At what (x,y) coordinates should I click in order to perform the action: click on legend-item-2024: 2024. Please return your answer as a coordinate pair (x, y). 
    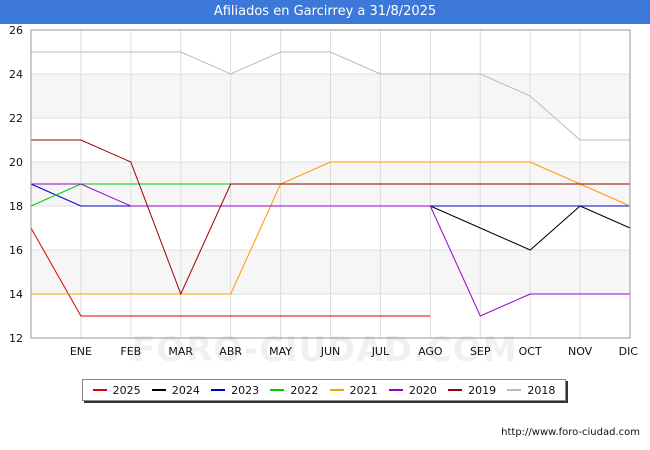
    Looking at the image, I should click on (175, 390).